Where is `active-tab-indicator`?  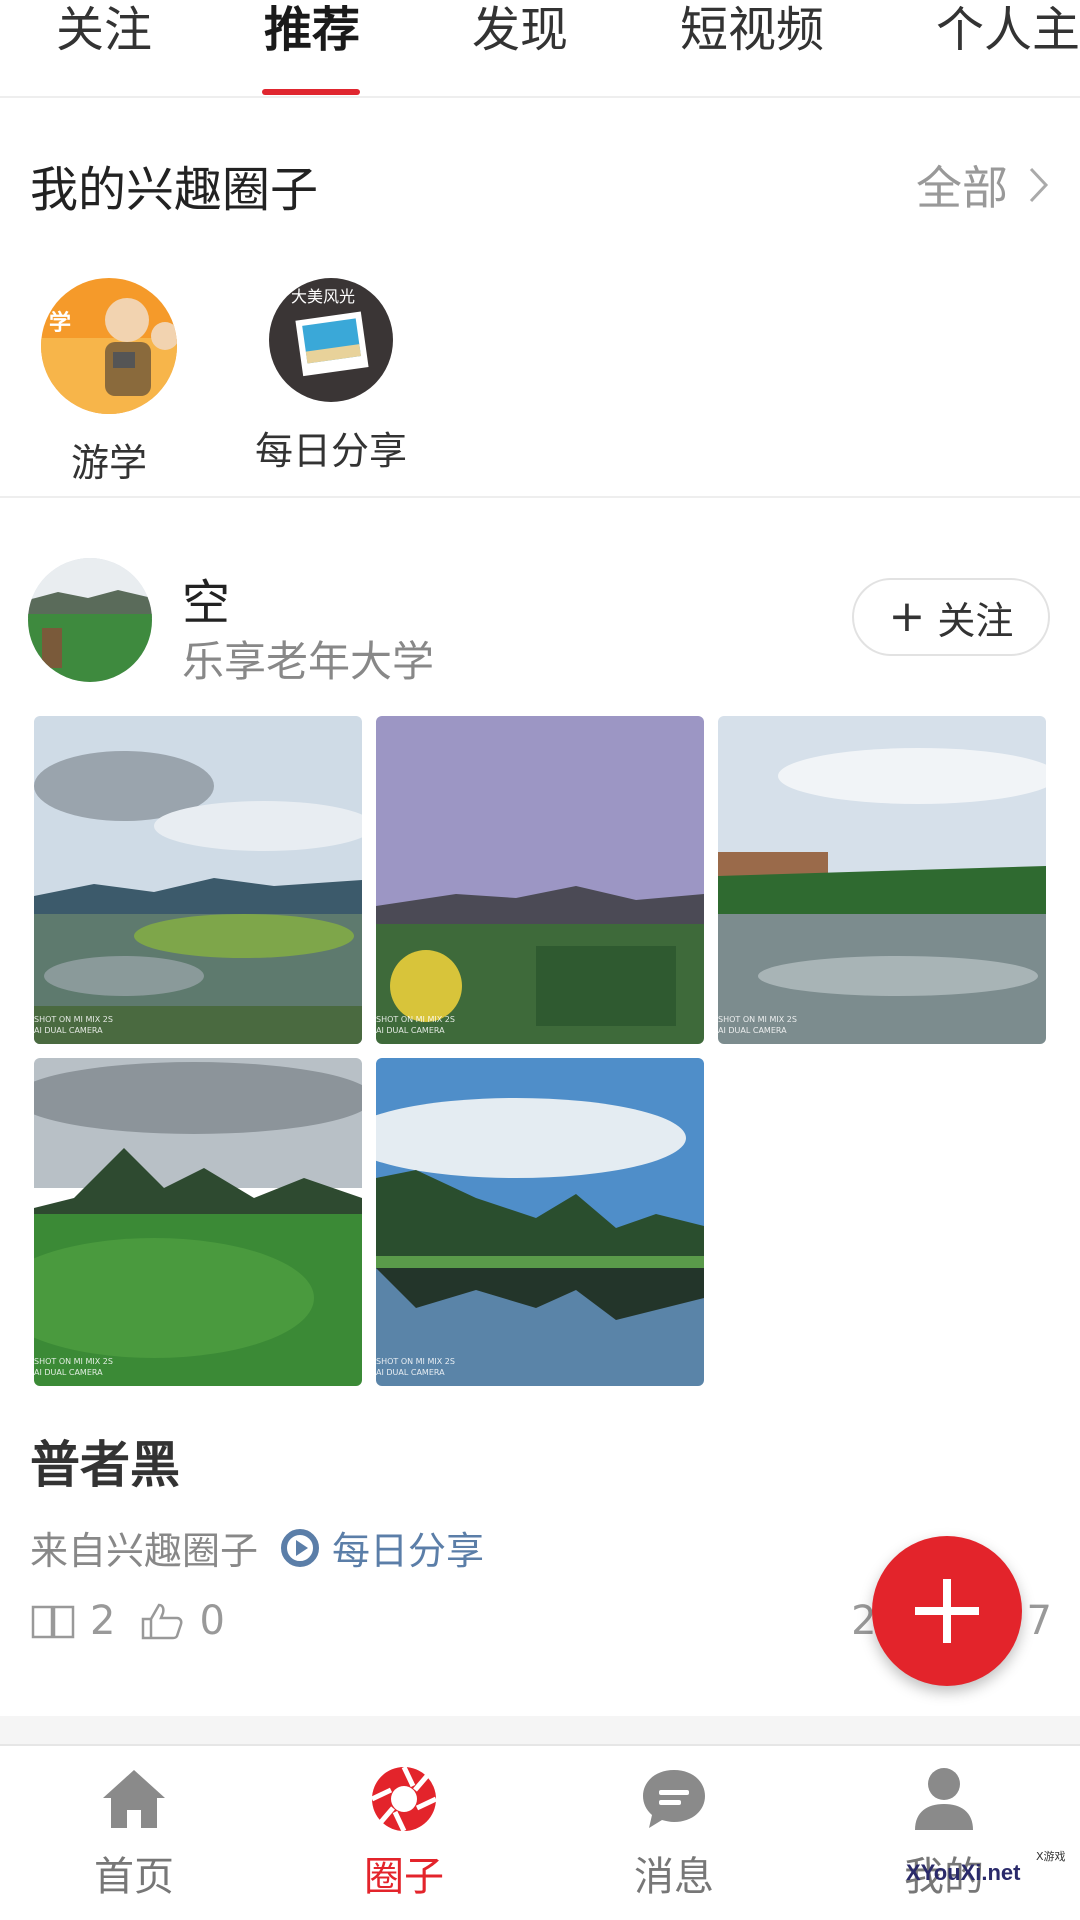
active-tab-indicator is located at coordinates (311, 92).